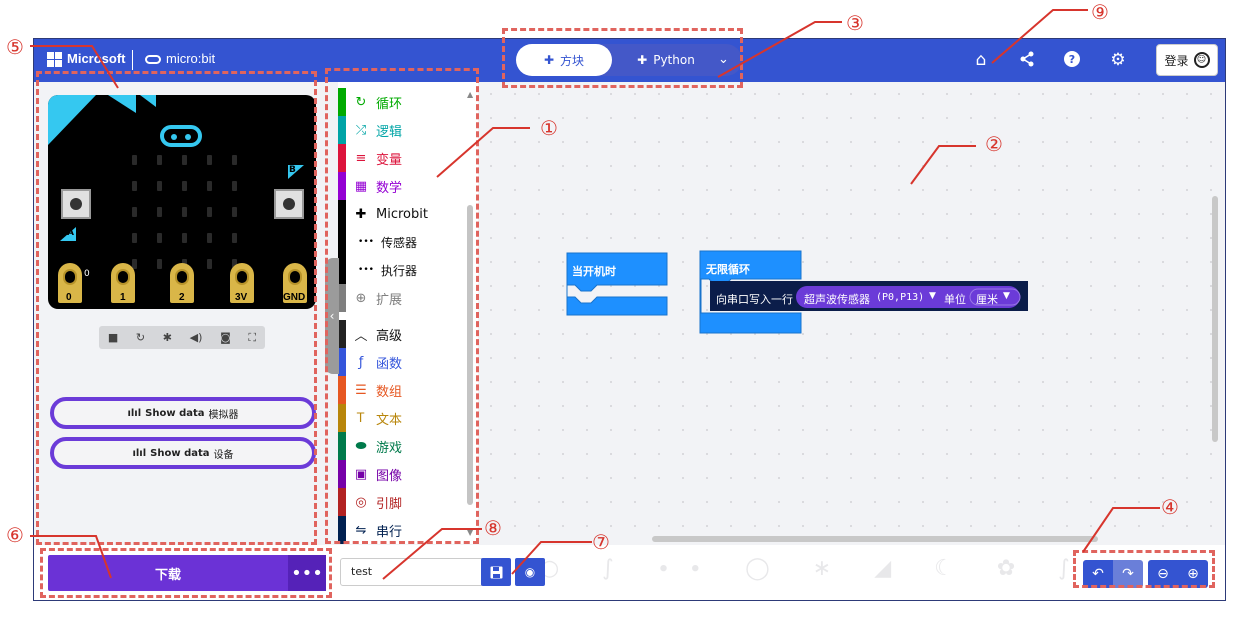  I want to click on annotation-8: ⑧, so click(493, 528).